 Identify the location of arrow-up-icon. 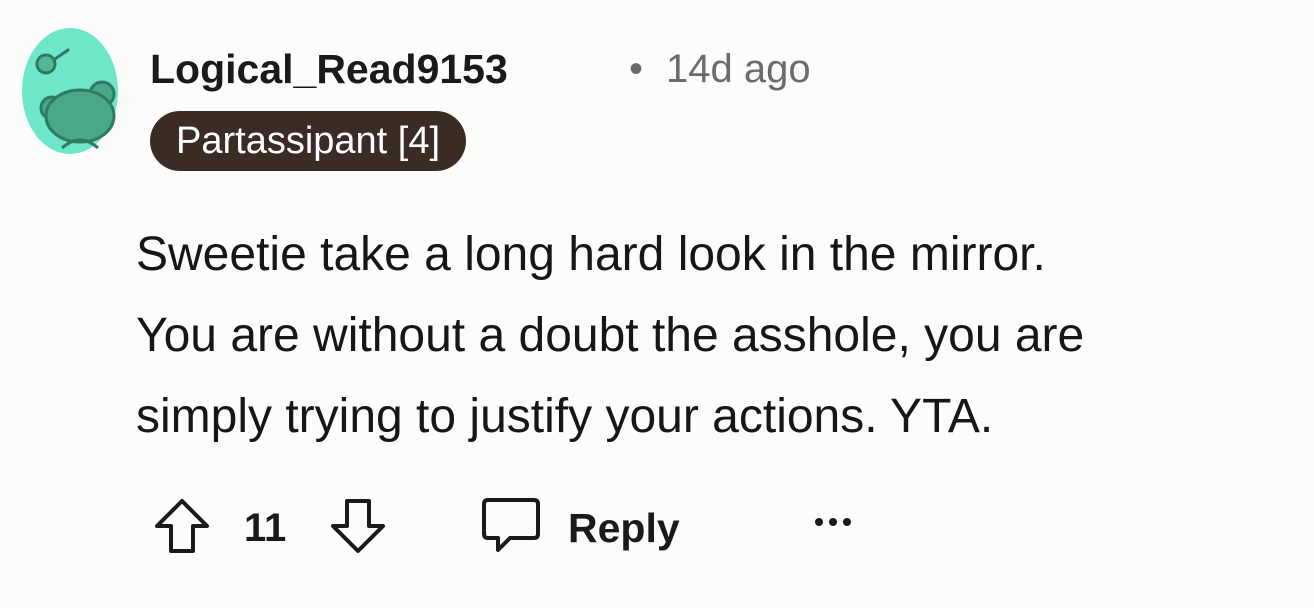
(182, 526).